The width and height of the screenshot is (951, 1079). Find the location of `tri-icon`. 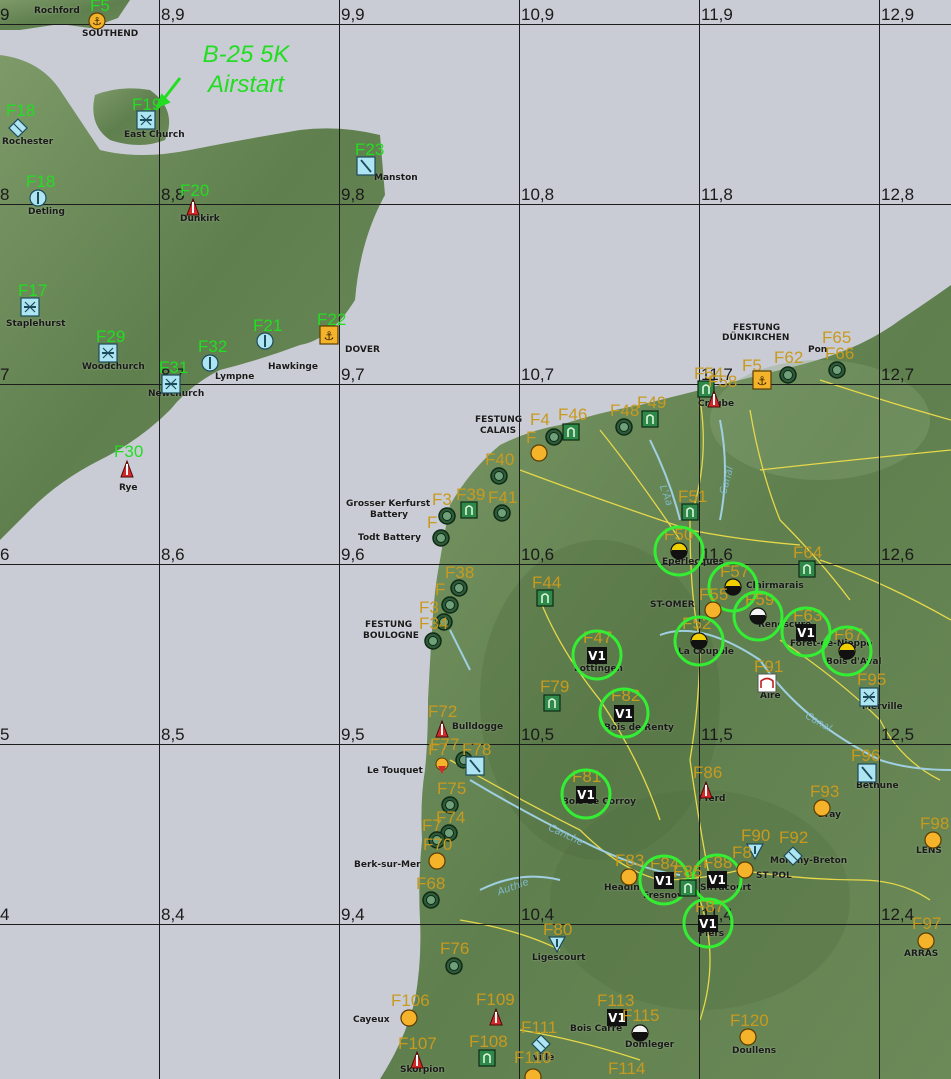

tri-icon is located at coordinates (557, 944).